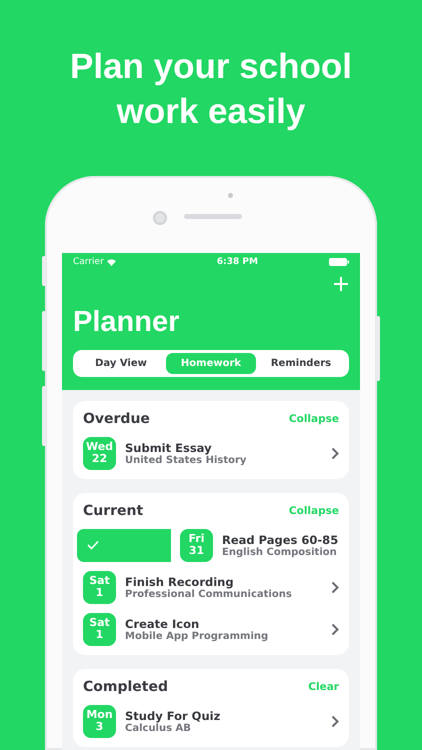  Describe the element at coordinates (196, 551) in the screenshot. I see `badge-date: 31` at that location.